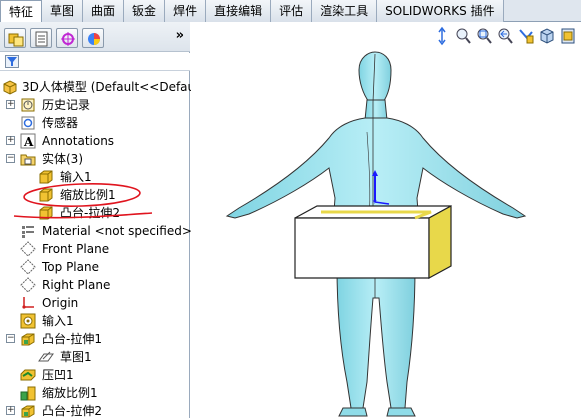  Describe the element at coordinates (28, 393) in the screenshot. I see `scale-icon` at that location.